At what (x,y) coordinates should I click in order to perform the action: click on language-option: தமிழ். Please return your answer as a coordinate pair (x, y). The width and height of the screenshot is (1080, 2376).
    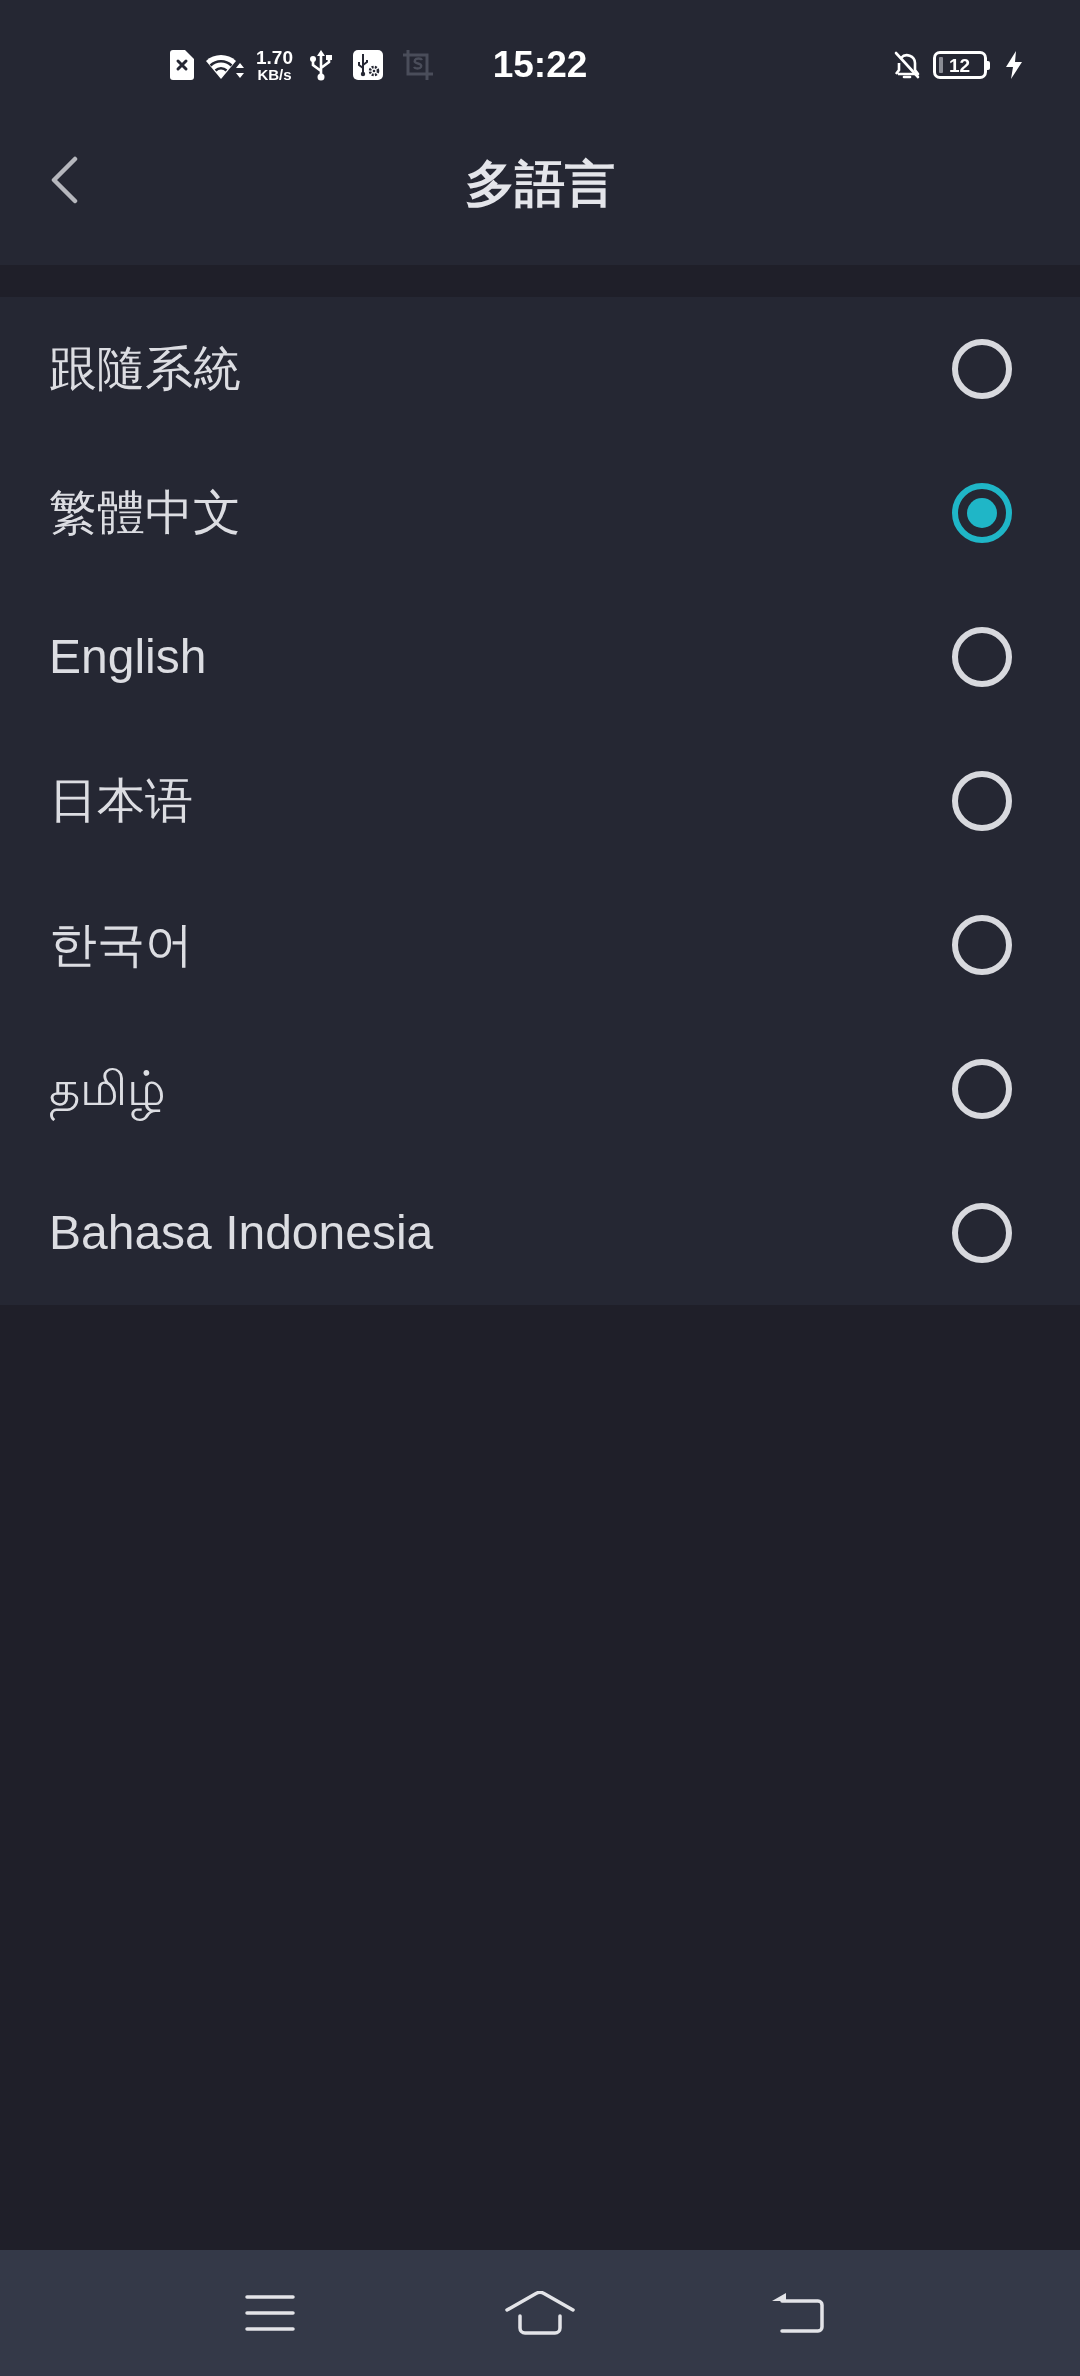
    Looking at the image, I should click on (107, 1089).